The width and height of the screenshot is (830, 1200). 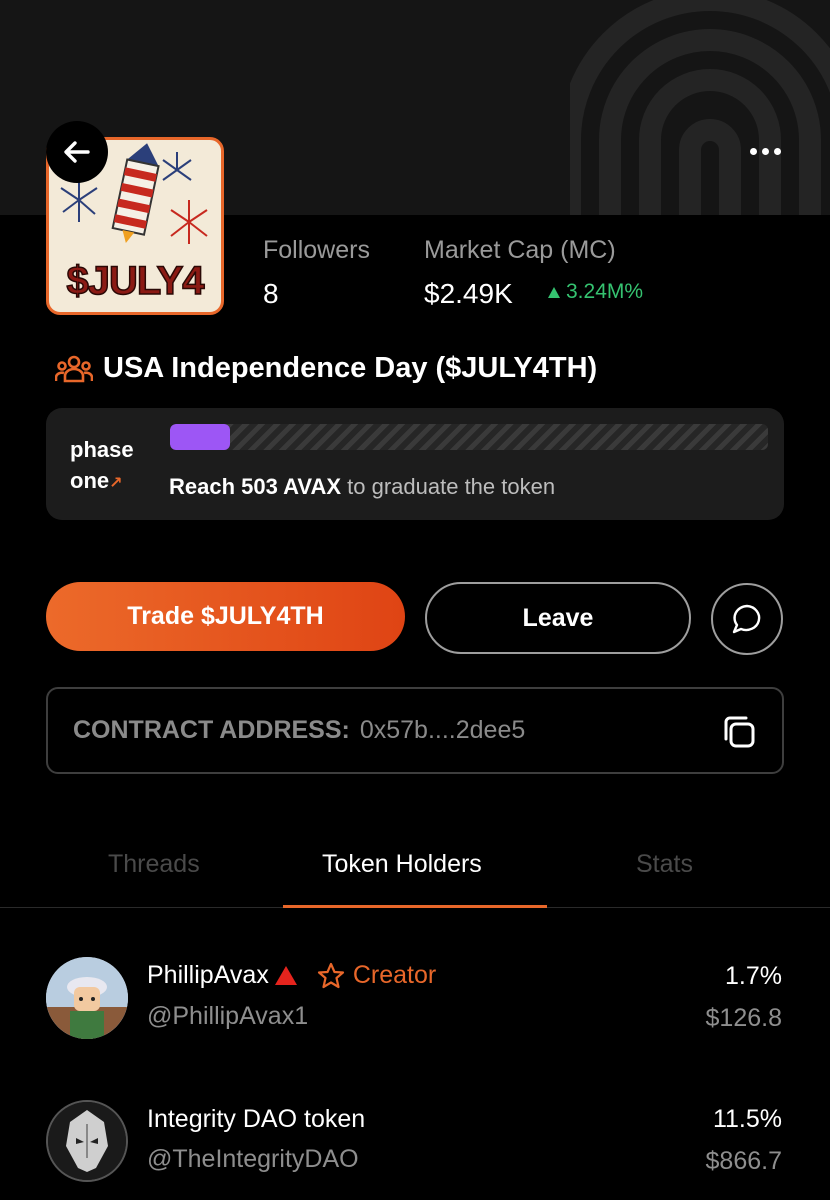 I want to click on graduation-text: Reach 503 AVAX to graduate the token, so click(x=362, y=487).